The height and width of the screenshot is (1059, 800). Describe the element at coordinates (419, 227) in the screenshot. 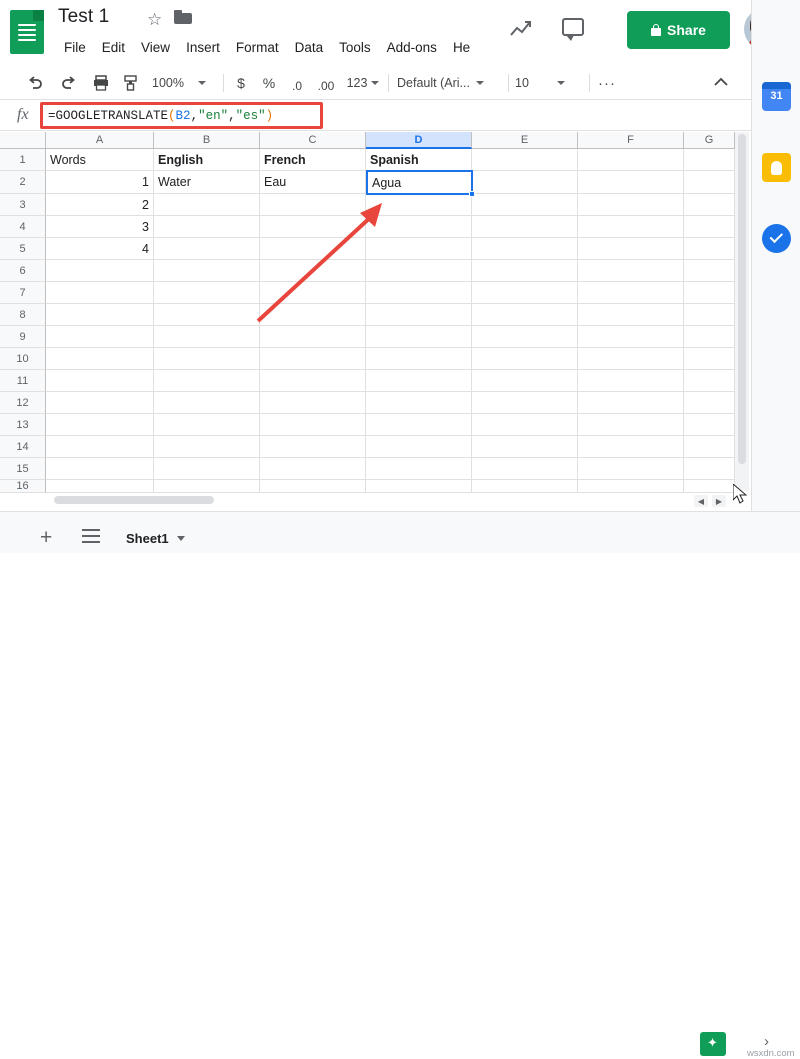

I see `cell-d4` at that location.